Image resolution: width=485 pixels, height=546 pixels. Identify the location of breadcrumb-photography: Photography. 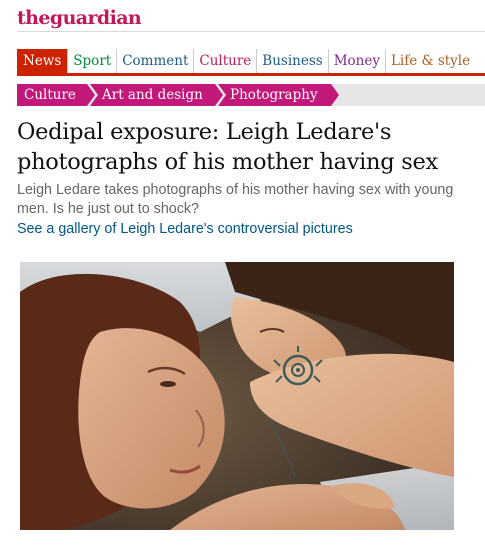
(278, 95).